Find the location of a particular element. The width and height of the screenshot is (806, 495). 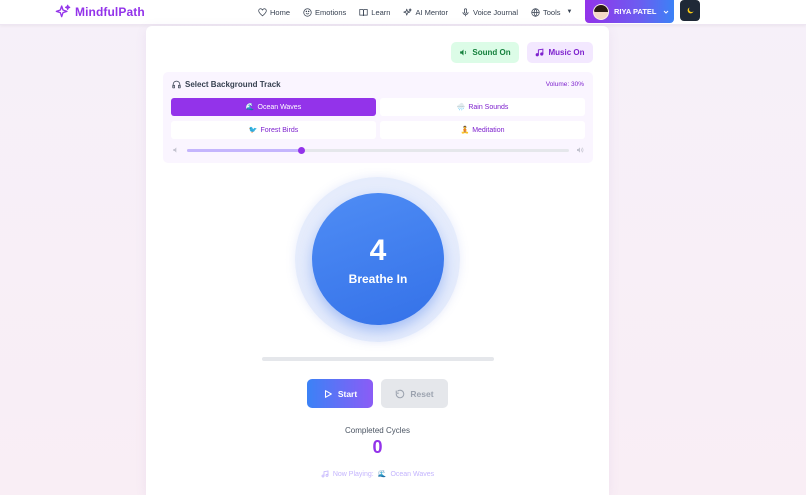

track-ocean-waves-button: 🌊 Ocean Waves is located at coordinates (273, 107).